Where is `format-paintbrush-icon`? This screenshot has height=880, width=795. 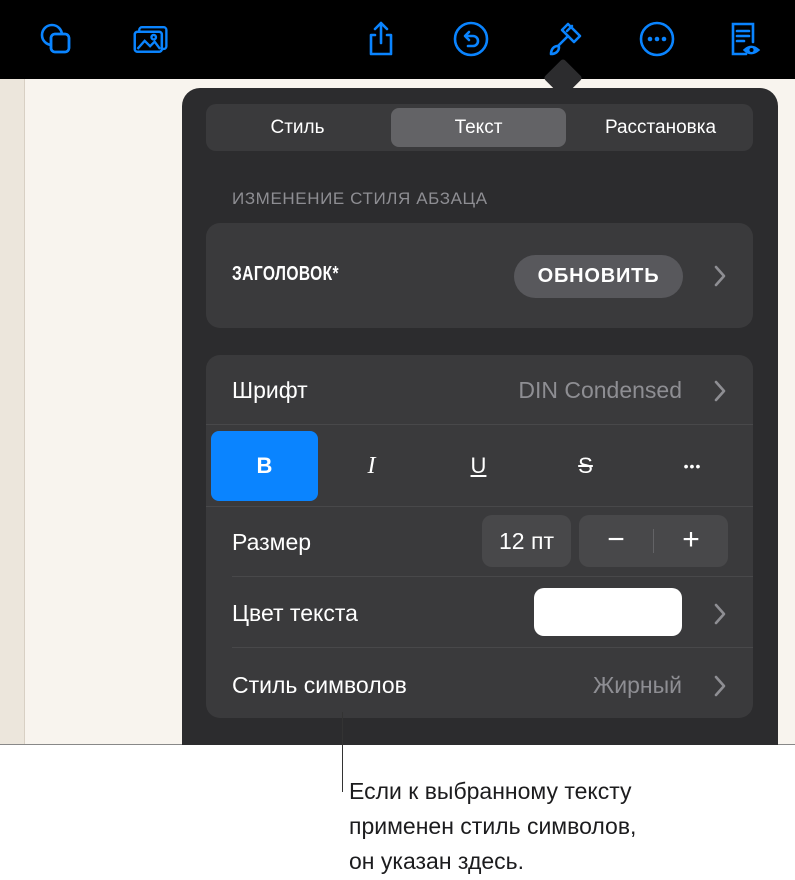 format-paintbrush-icon is located at coordinates (565, 39).